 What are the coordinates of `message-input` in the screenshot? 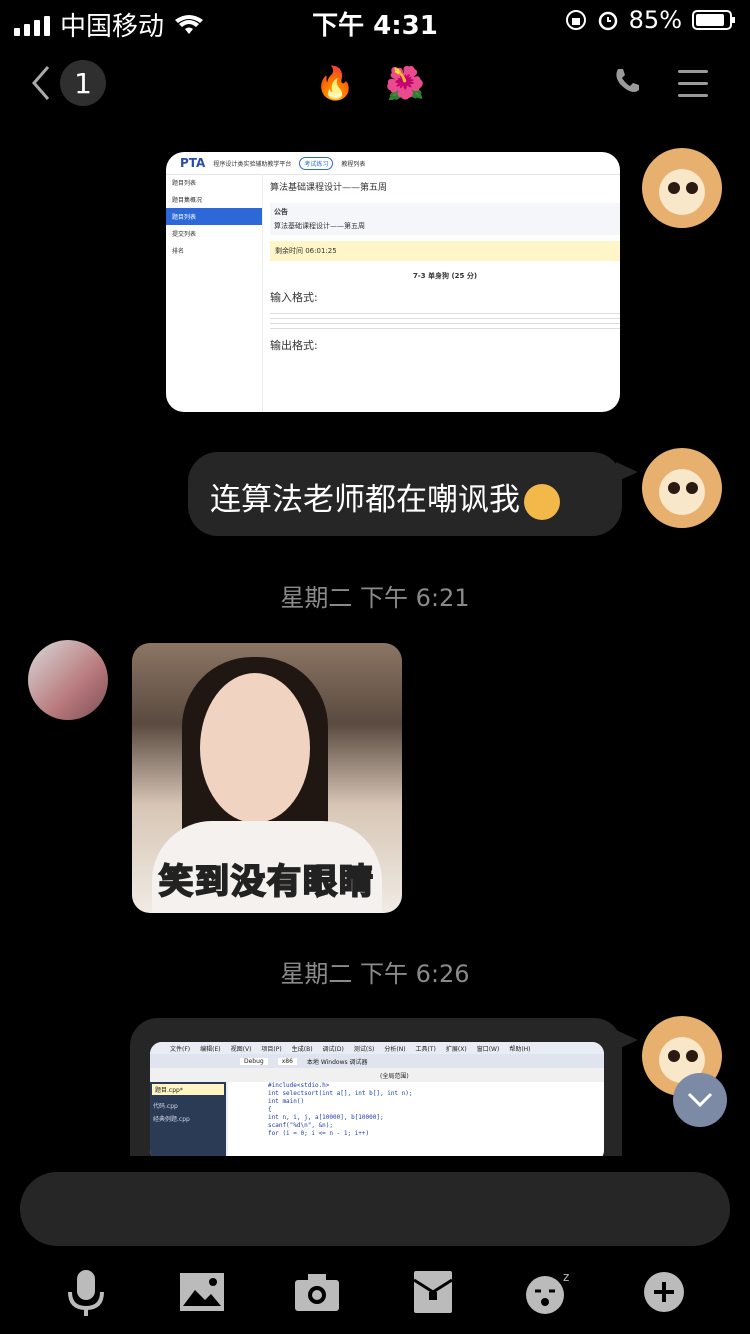 It's located at (375, 1209).